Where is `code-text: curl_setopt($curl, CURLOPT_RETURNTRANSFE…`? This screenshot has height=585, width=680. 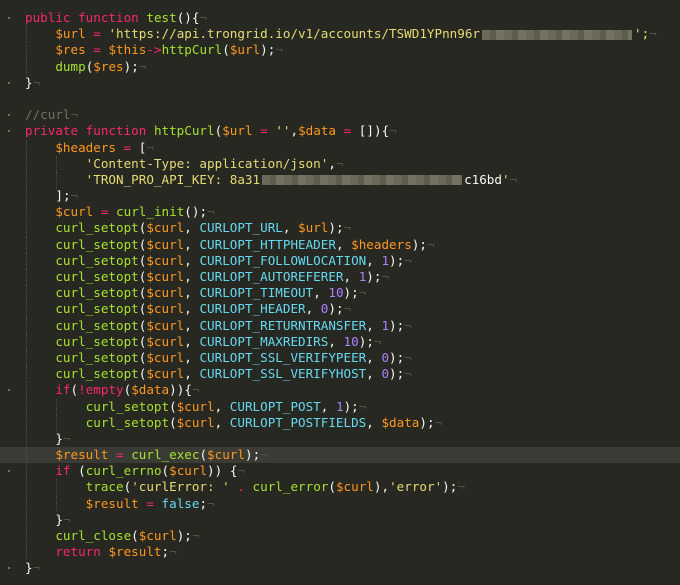 code-text: curl_setopt($curl, CURLOPT_RETURNTRANSFE… is located at coordinates (230, 325).